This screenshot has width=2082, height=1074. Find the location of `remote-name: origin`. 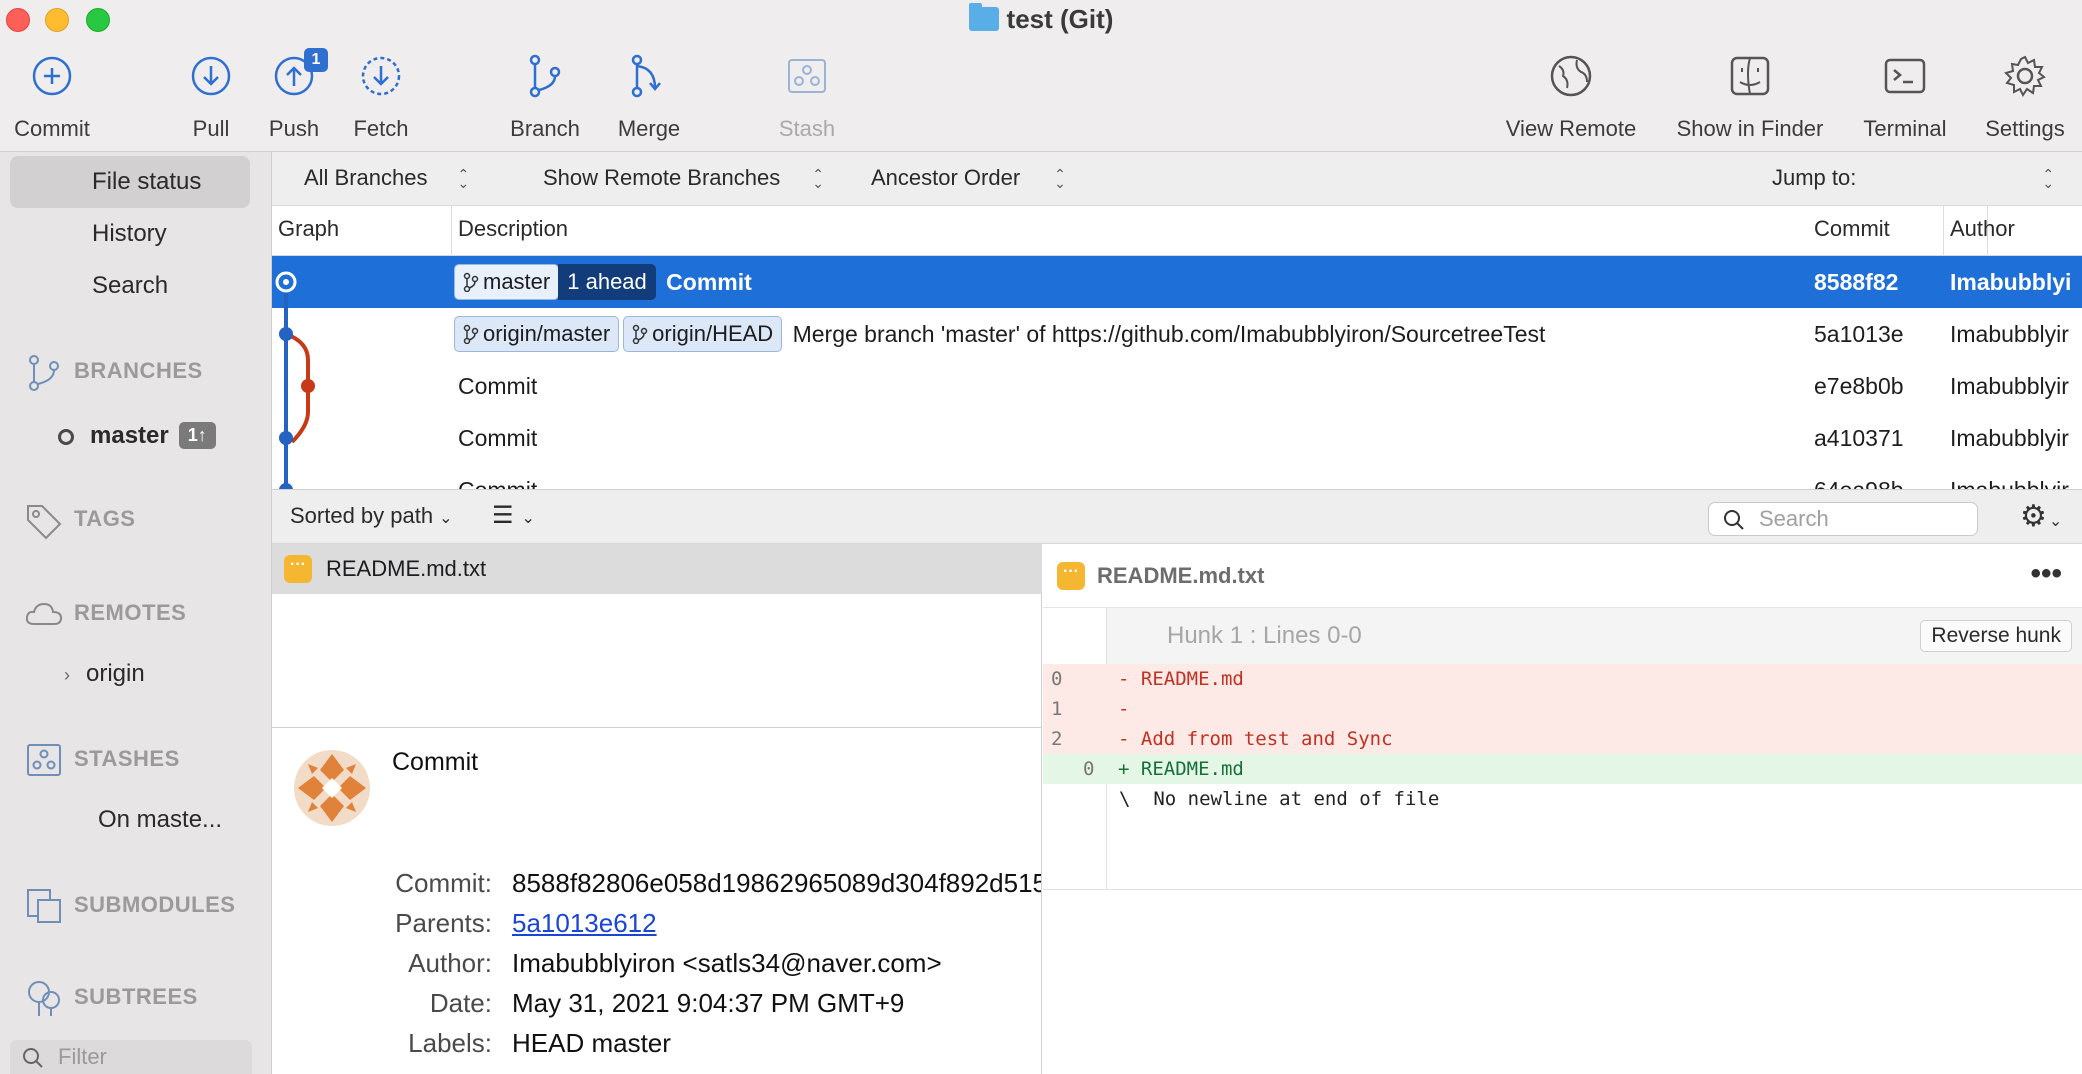

remote-name: origin is located at coordinates (115, 673).